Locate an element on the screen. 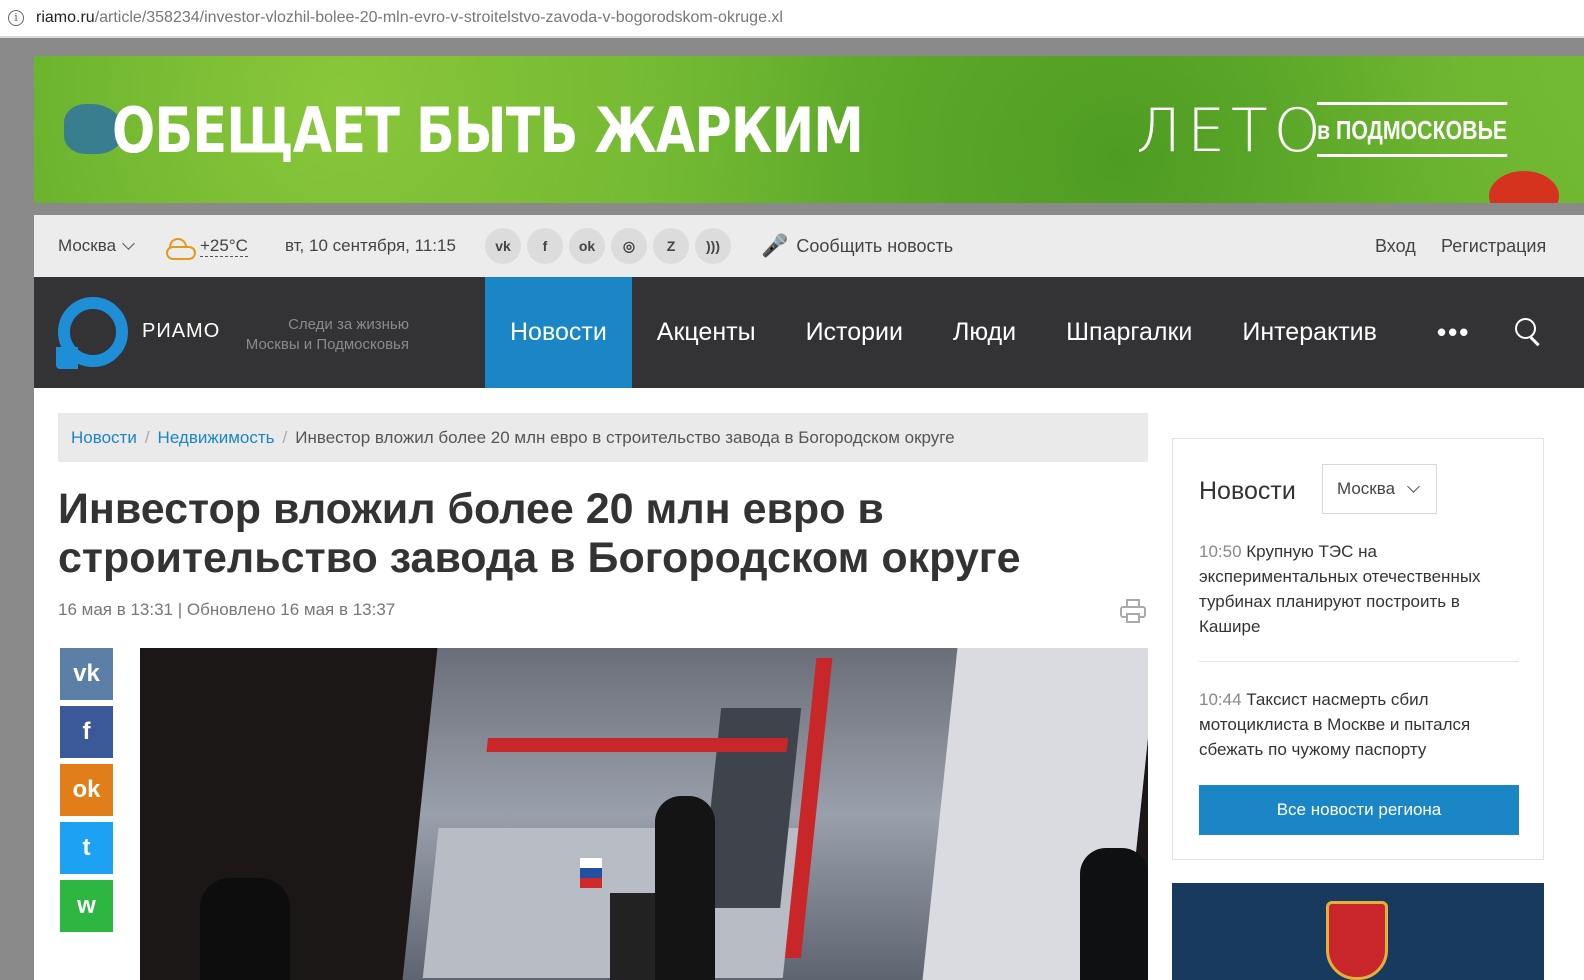 The height and width of the screenshot is (980, 1584). news-time: 10:50 is located at coordinates (1220, 551).